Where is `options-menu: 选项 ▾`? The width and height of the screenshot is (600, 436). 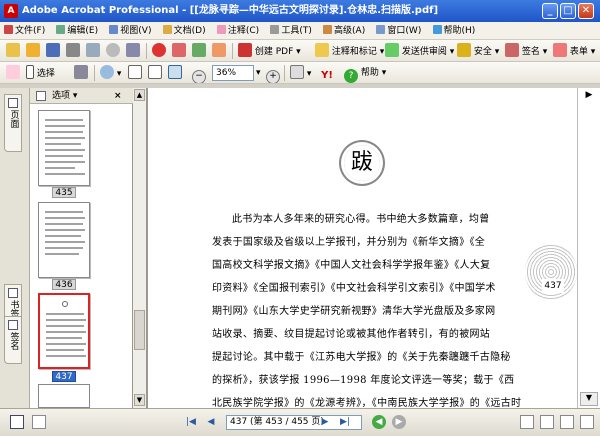
options-menu: 选项 ▾ is located at coordinates (64, 96).